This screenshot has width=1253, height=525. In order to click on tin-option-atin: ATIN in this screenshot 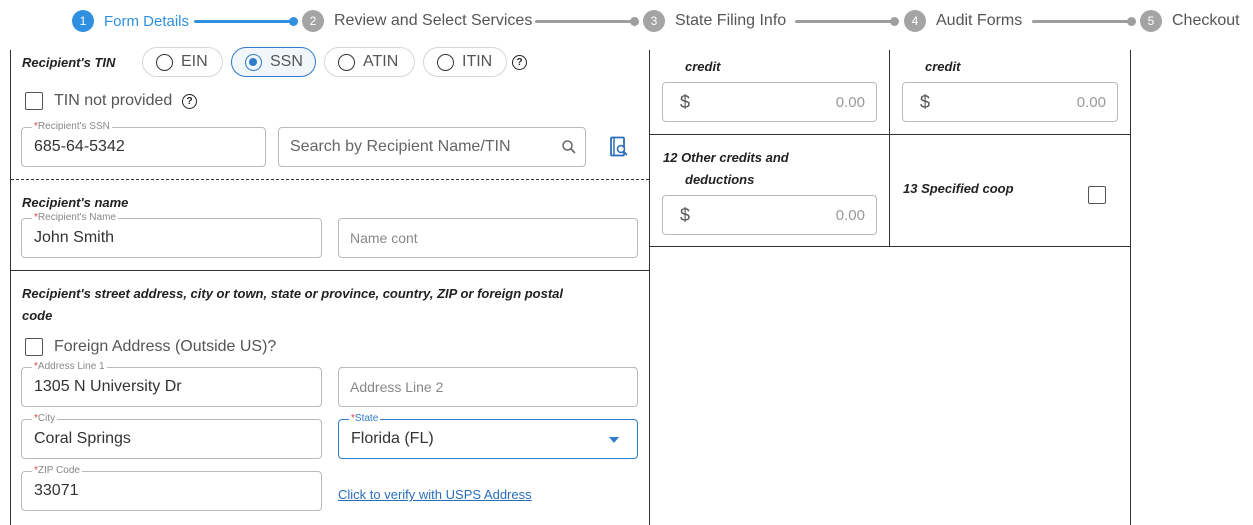, I will do `click(369, 62)`.